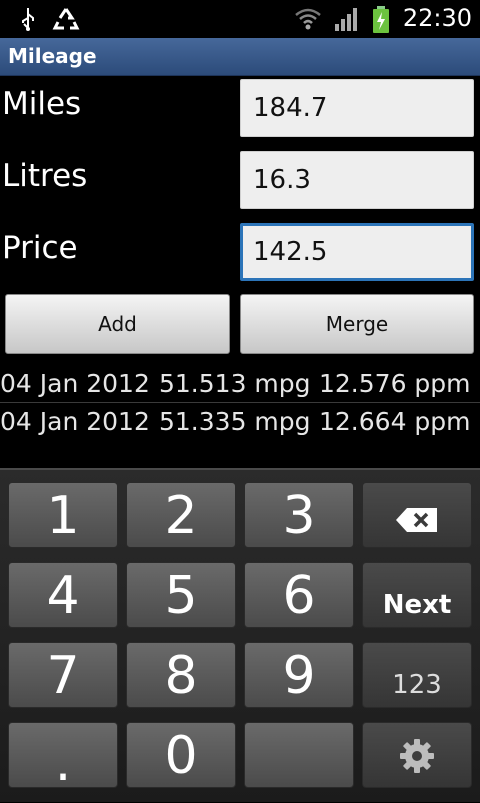 The width and height of the screenshot is (480, 803). I want to click on wifi-icon, so click(308, 19).